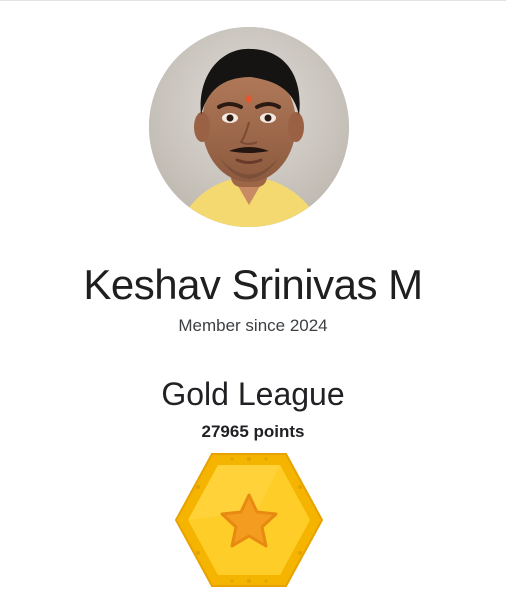 The image size is (506, 605). I want to click on top-divider, so click(253, 0).